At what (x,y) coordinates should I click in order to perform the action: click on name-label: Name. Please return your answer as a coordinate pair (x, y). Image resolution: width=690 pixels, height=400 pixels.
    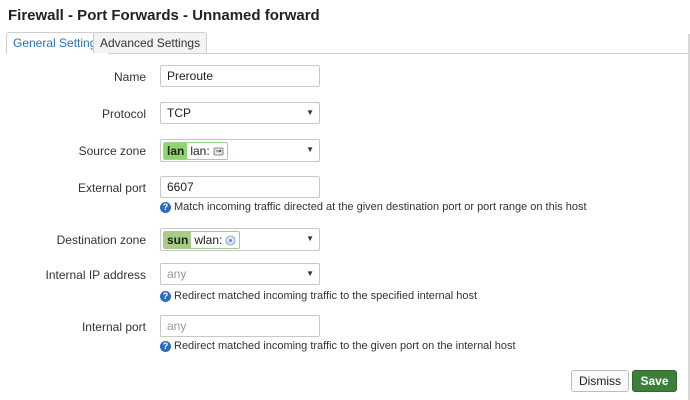
    Looking at the image, I should click on (129, 77).